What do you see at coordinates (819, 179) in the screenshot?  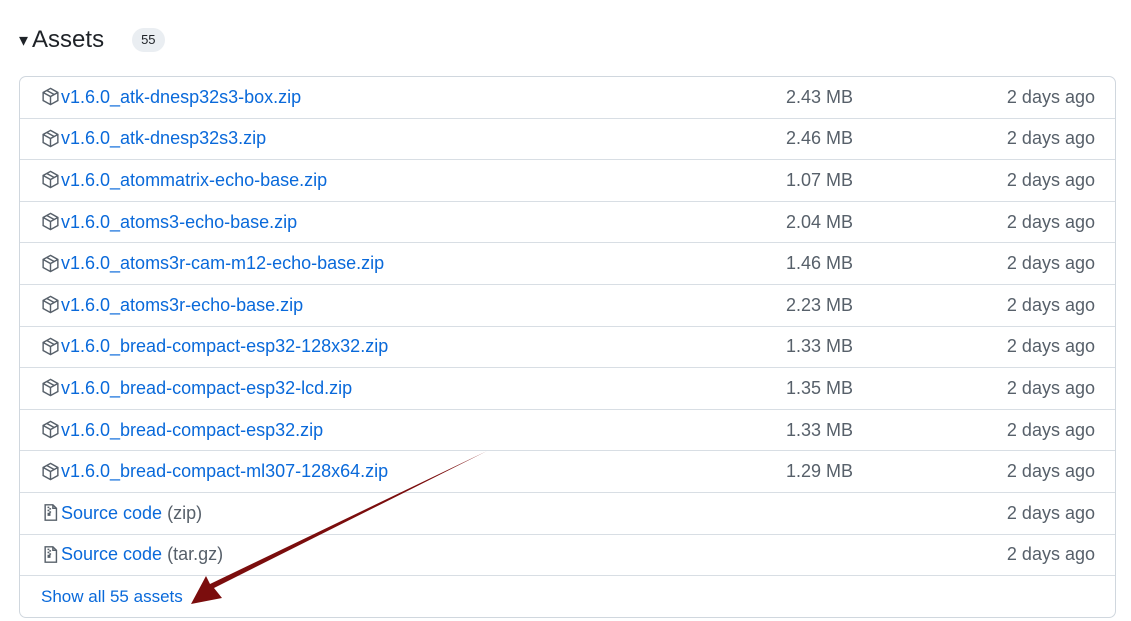 I see `asset-size: 1.07 MB` at bounding box center [819, 179].